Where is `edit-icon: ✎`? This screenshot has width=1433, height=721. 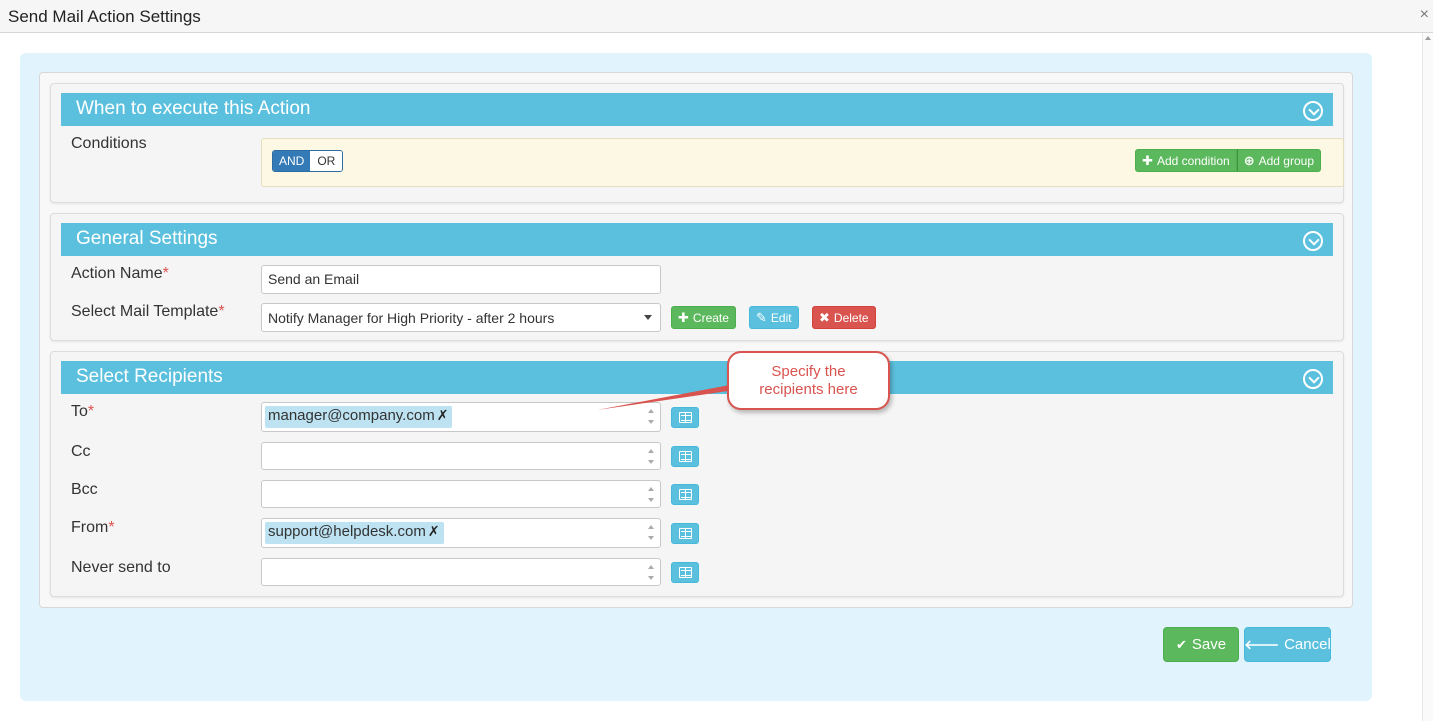 edit-icon: ✎ is located at coordinates (761, 317).